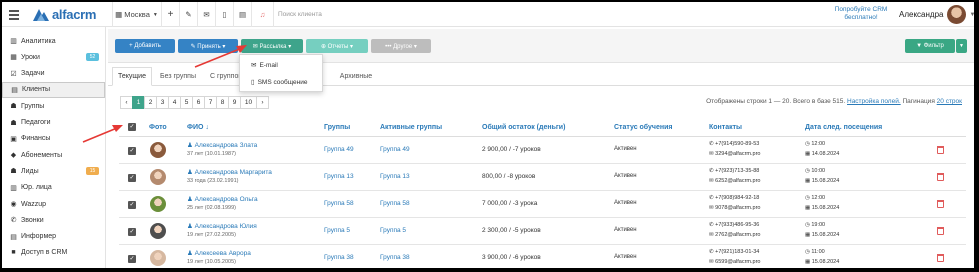 This screenshot has width=979, height=272. I want to click on field-settings-link: Настройка полей., so click(874, 101).